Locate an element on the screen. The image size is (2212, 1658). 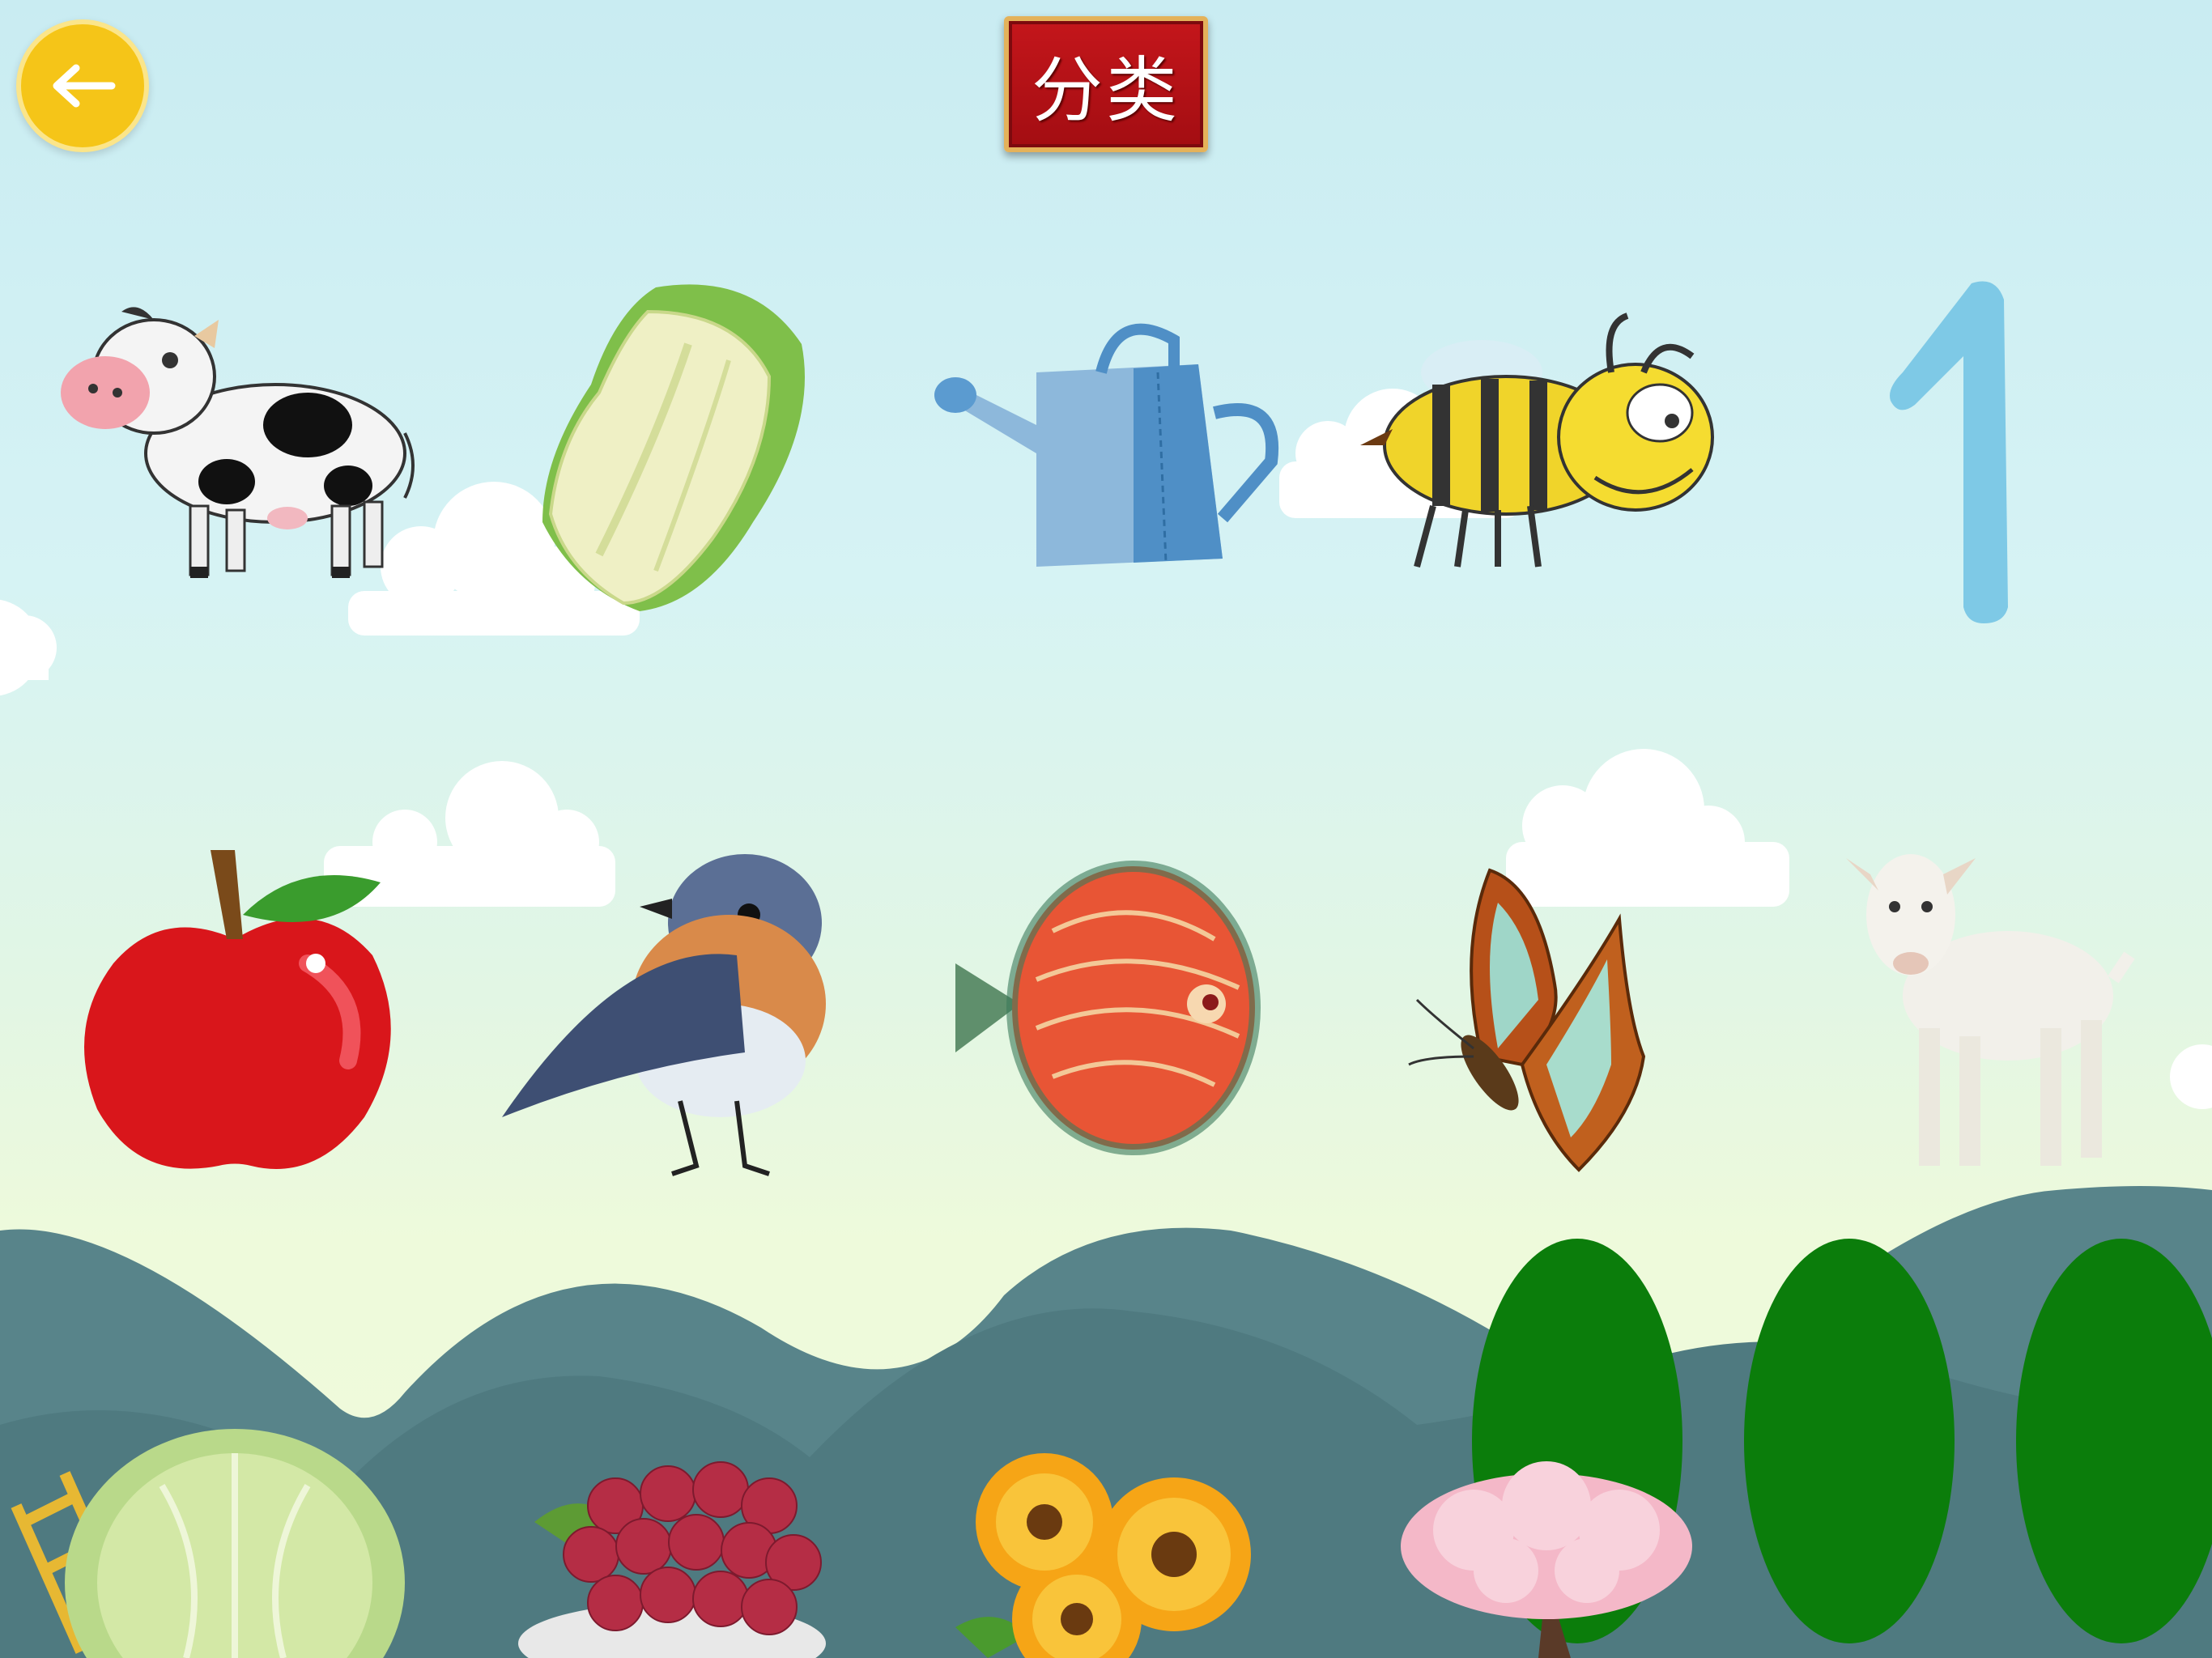
title-plaque: 分类 is located at coordinates (1106, 84).